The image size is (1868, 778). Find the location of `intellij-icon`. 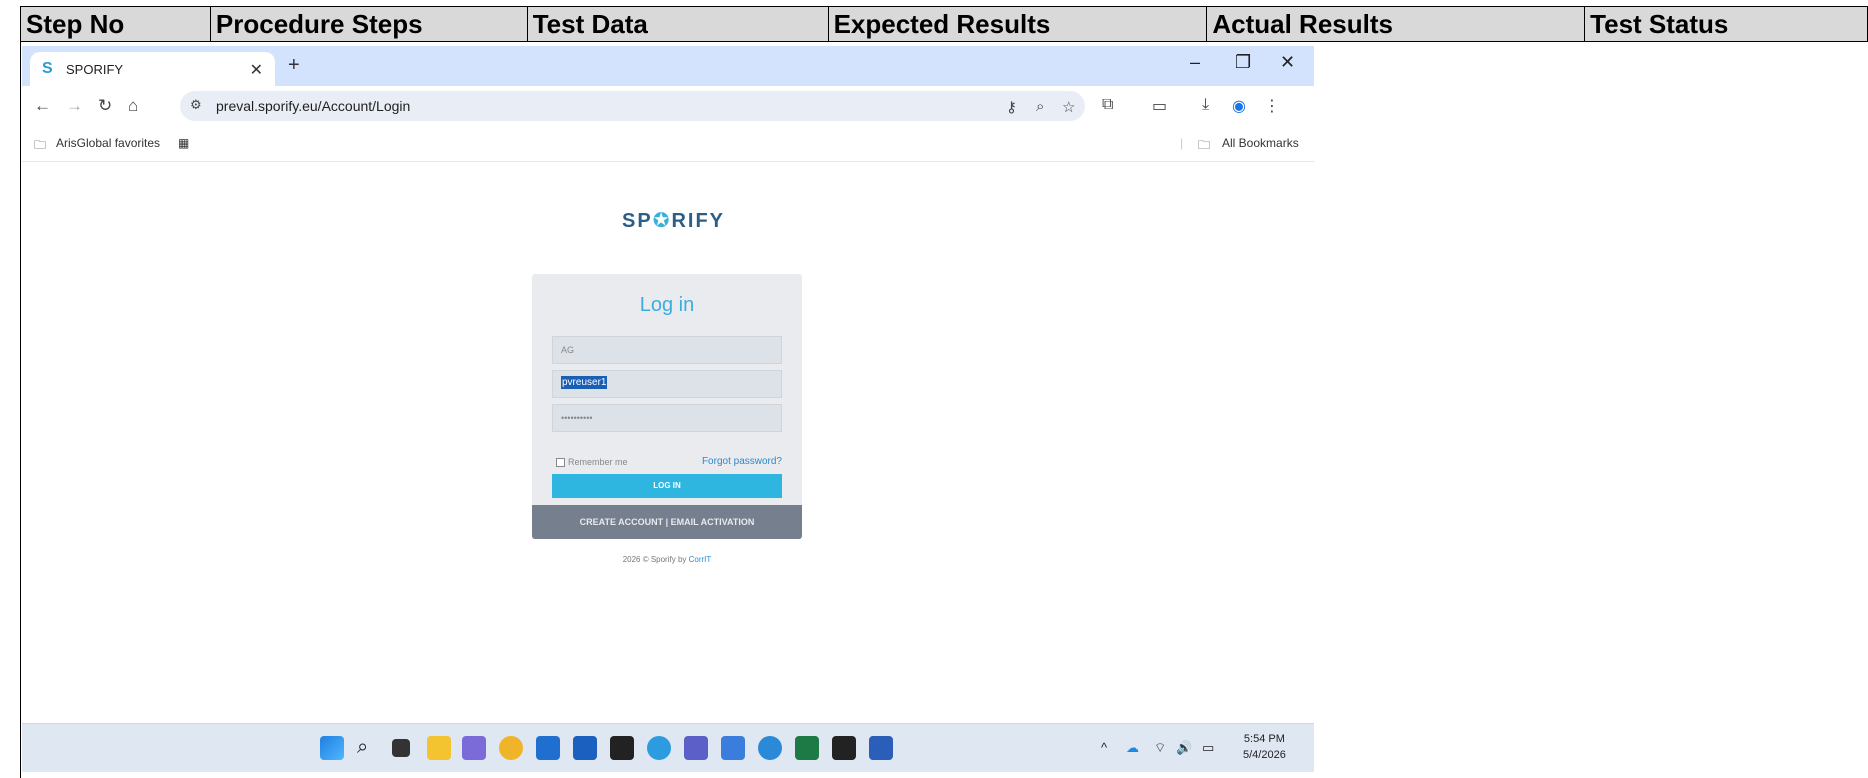

intellij-icon is located at coordinates (622, 748).